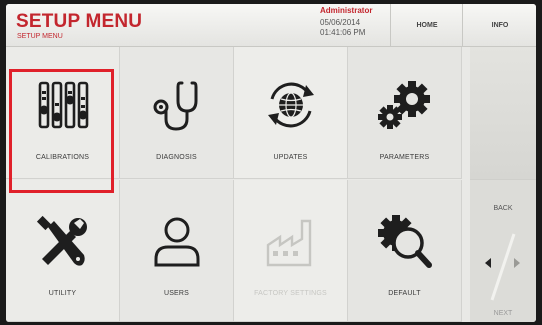 The height and width of the screenshot is (325, 542). What do you see at coordinates (503, 113) in the screenshot?
I see `nav-panel-top` at bounding box center [503, 113].